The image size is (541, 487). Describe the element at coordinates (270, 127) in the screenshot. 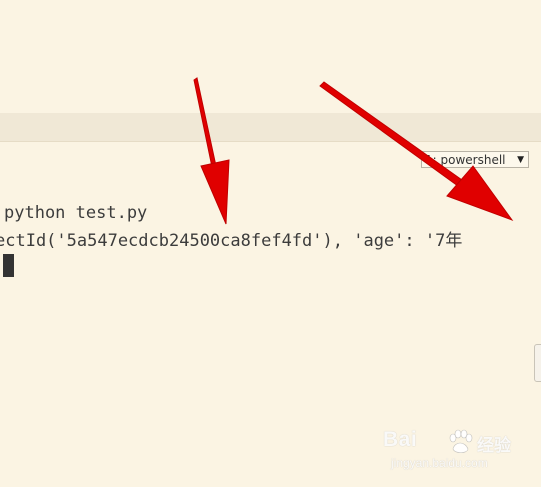

I see `panel-tab-bar` at that location.